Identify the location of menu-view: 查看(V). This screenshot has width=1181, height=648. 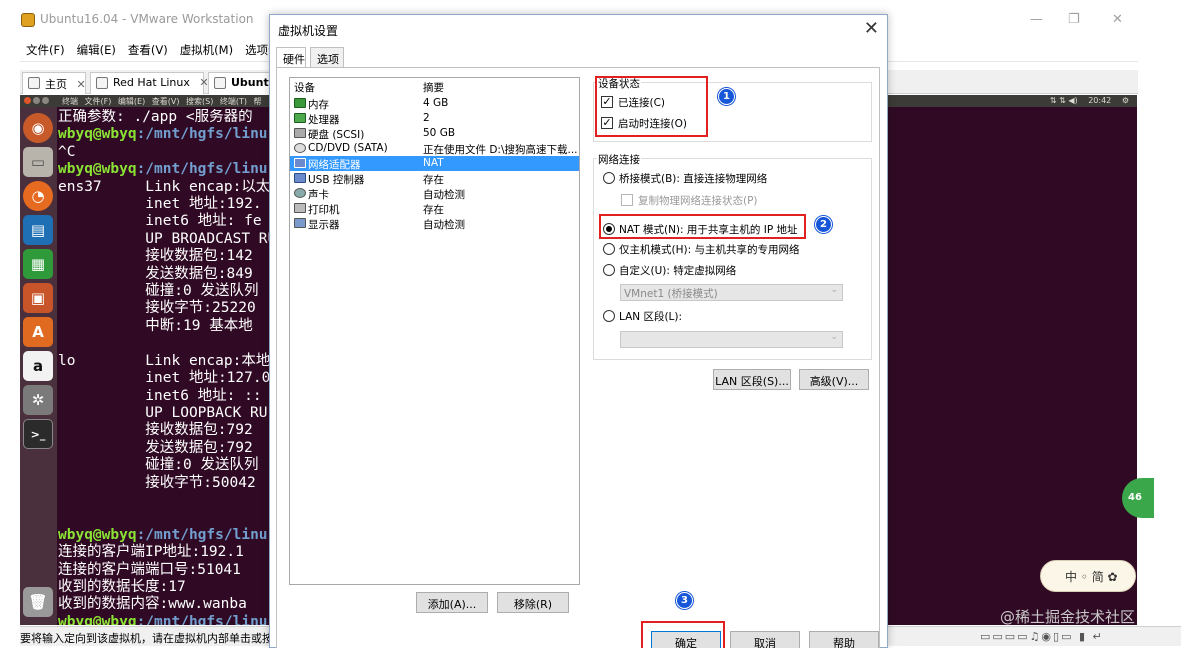
(148, 47).